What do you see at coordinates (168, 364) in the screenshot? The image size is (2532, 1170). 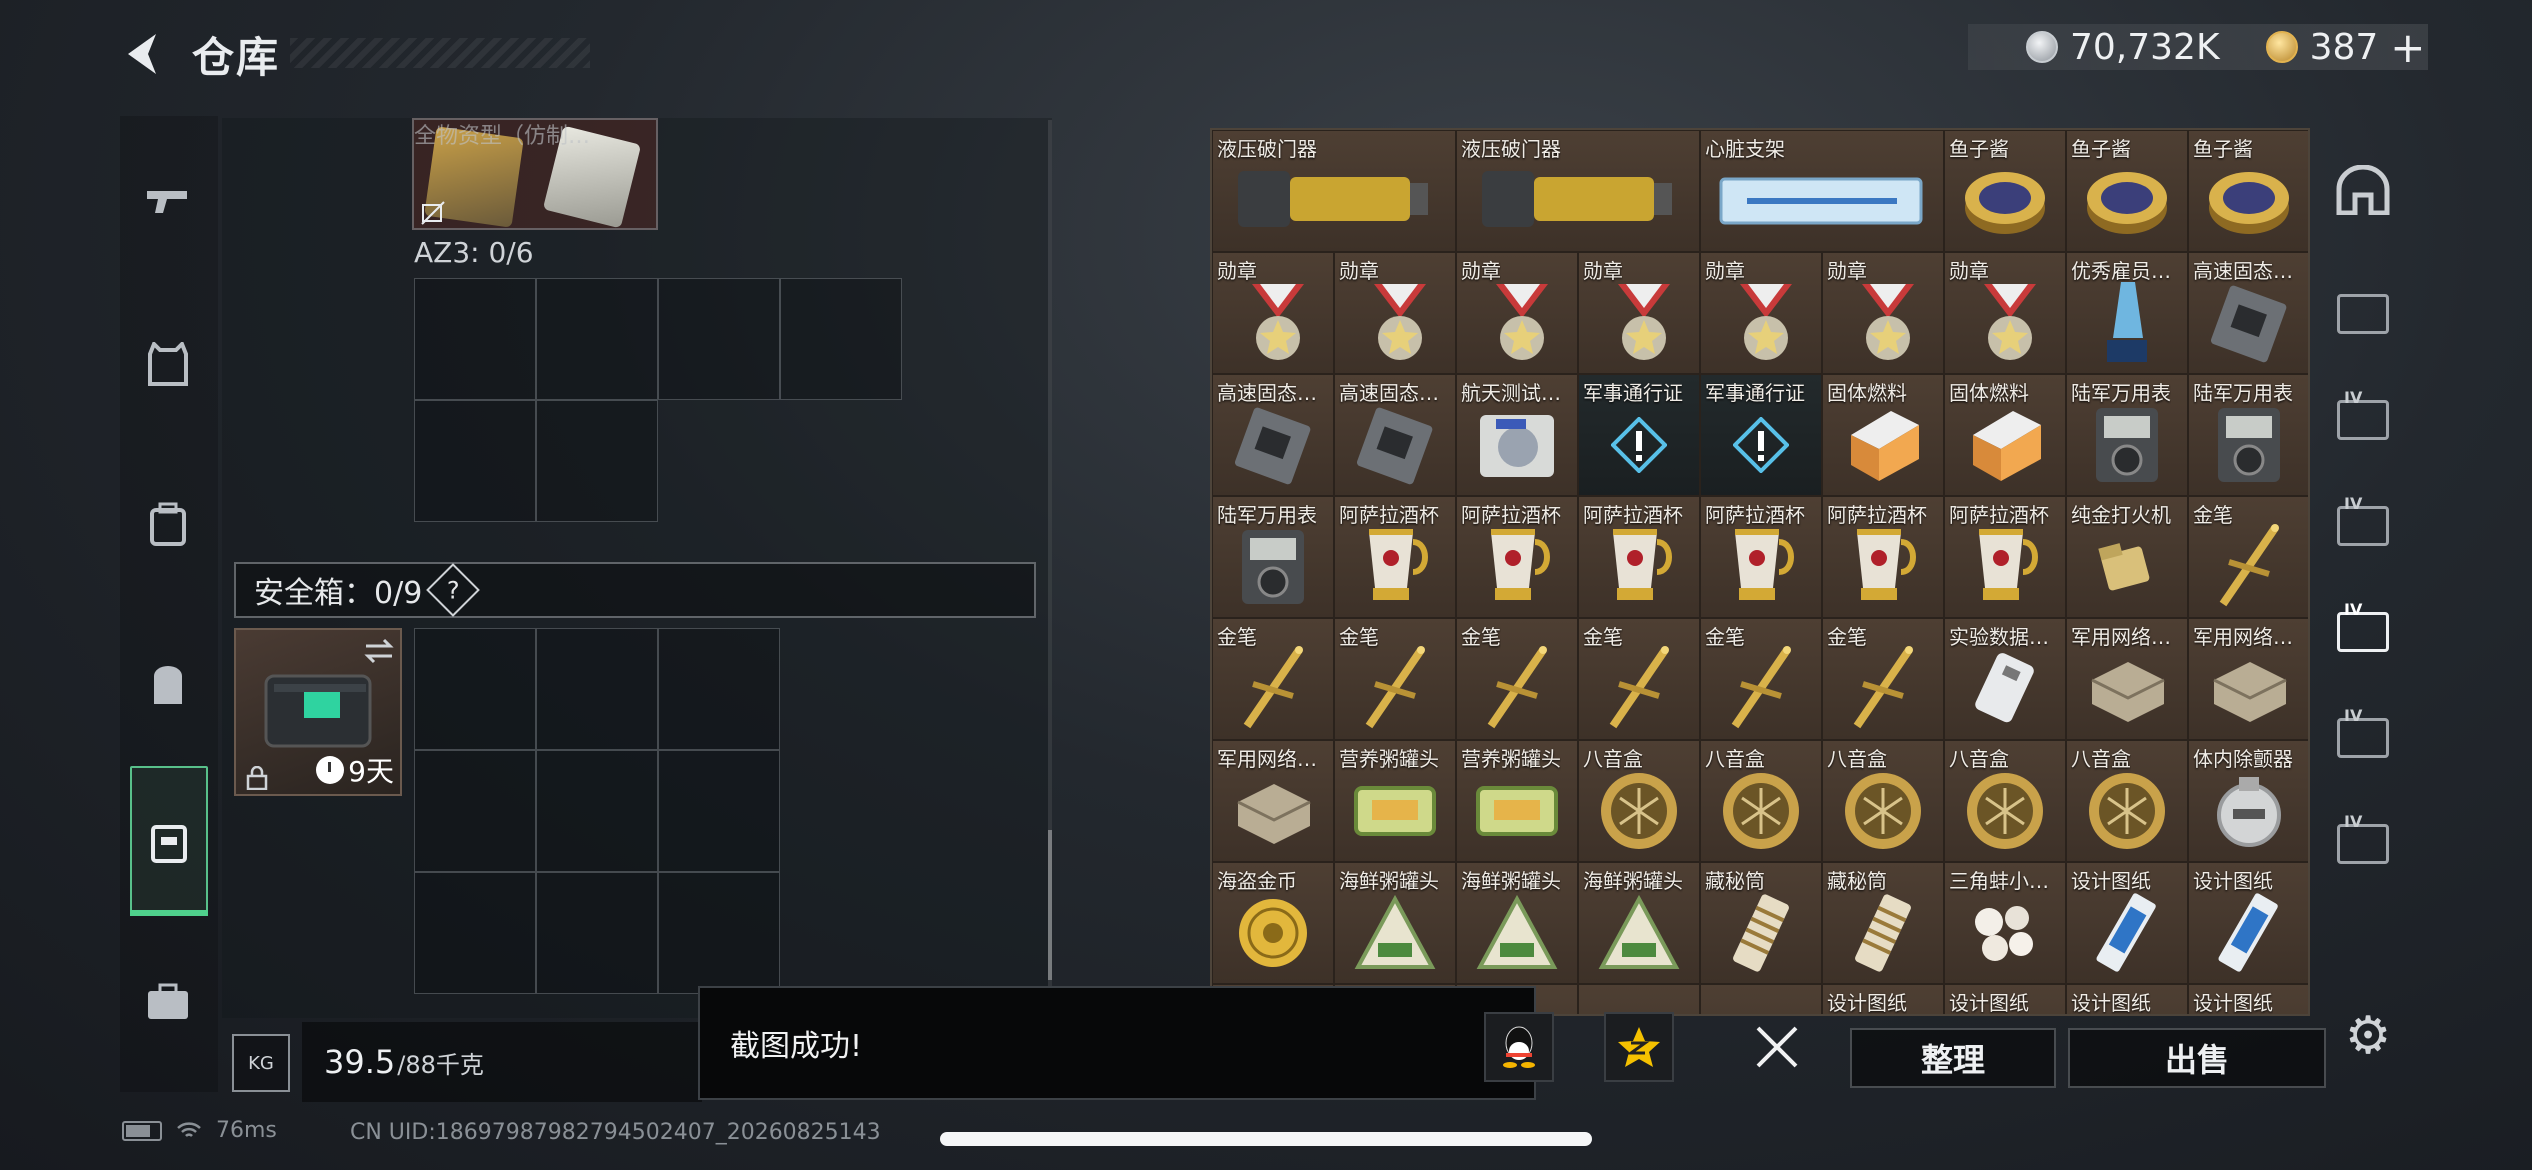 I see `nav-vest` at bounding box center [168, 364].